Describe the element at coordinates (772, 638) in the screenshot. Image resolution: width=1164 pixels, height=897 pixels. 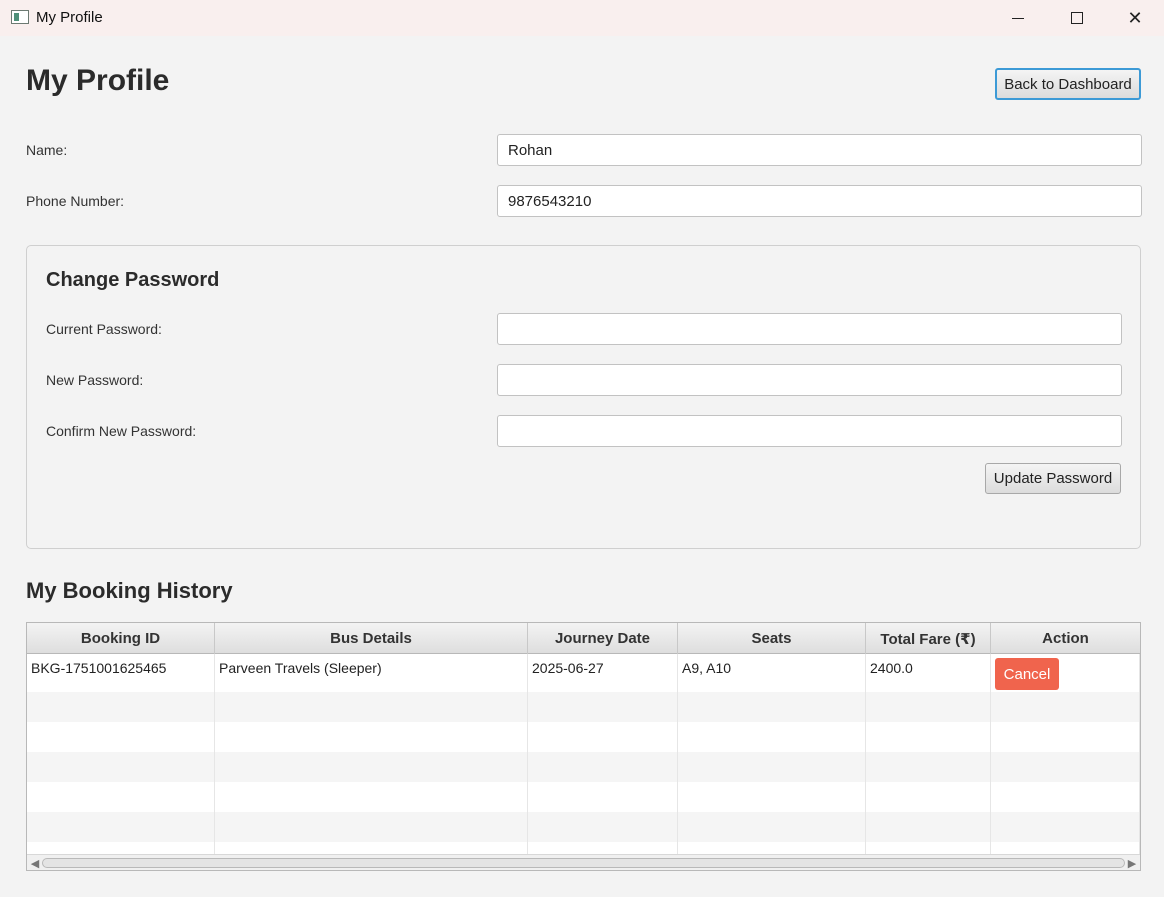
I see `column-header-seats: Seats` at that location.